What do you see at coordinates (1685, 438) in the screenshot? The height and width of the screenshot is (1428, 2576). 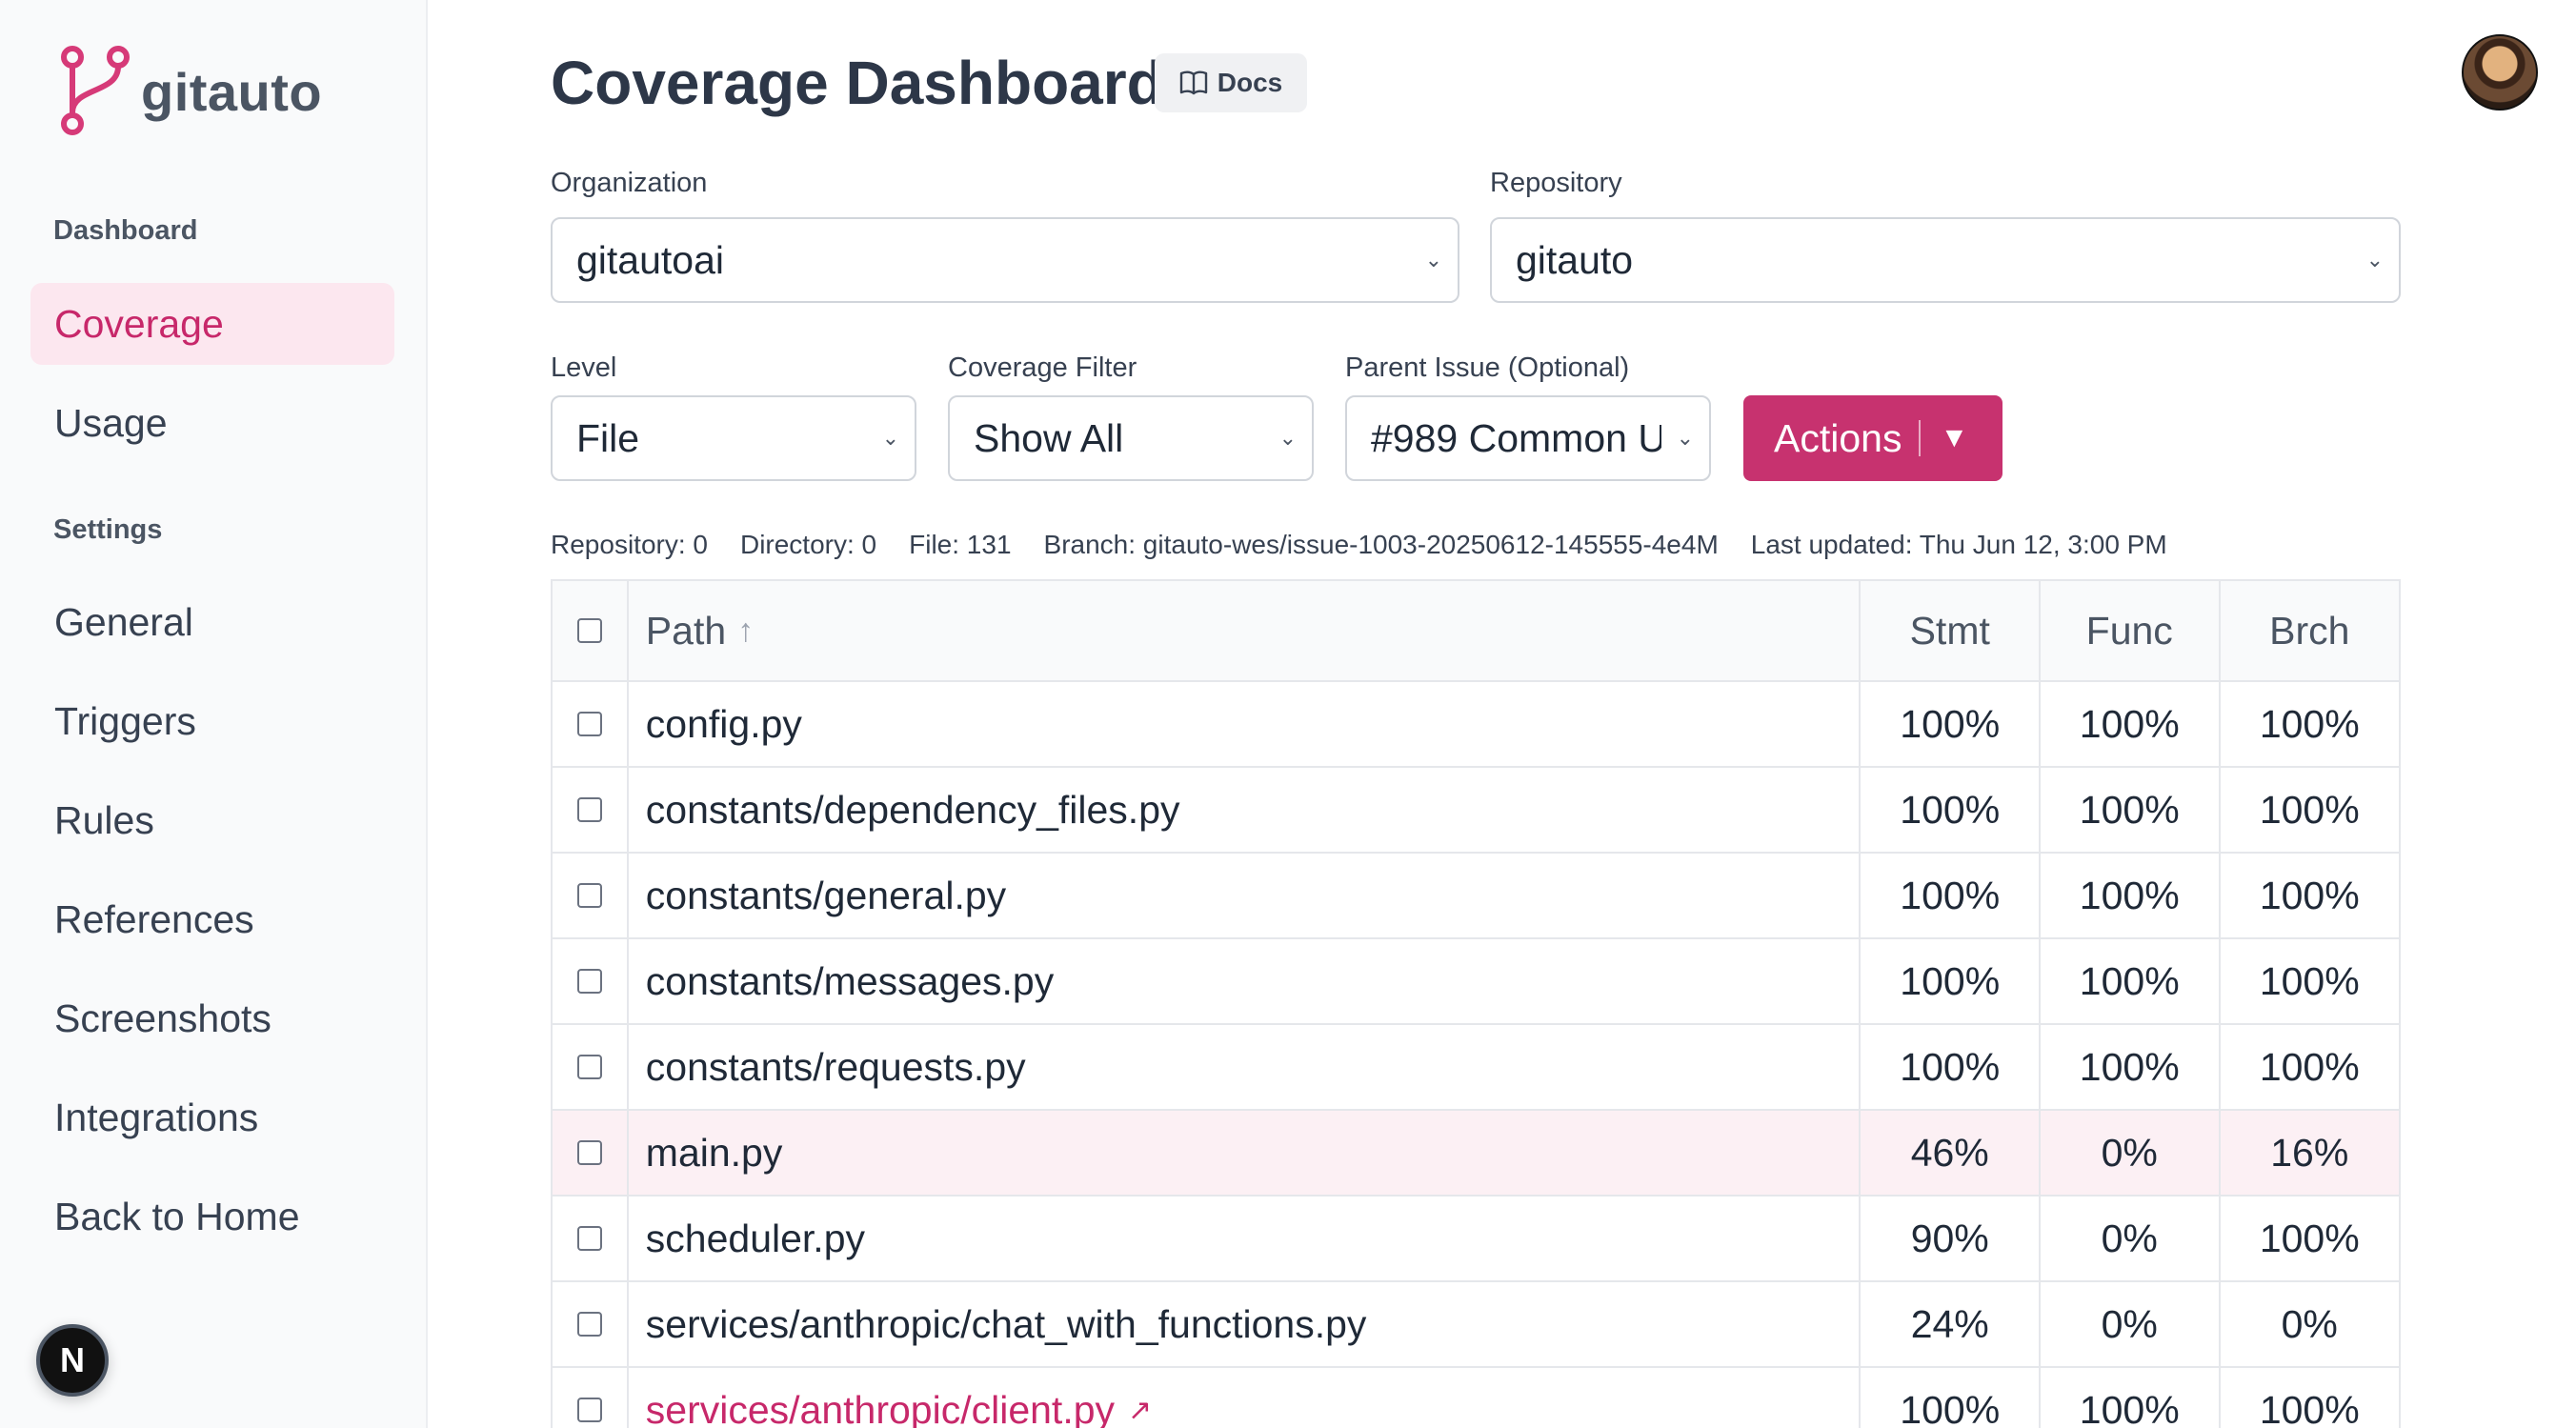 I see `chevron-down-icon: ⌄` at bounding box center [1685, 438].